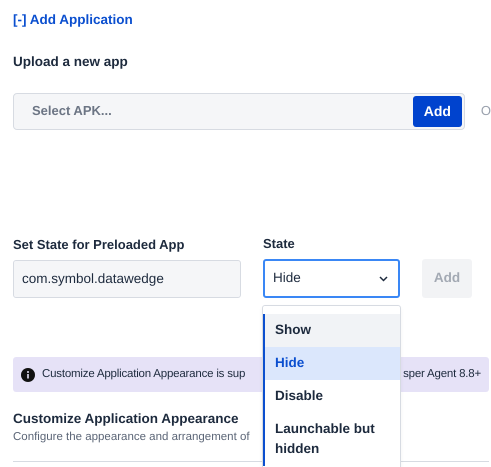 The height and width of the screenshot is (467, 491). Describe the element at coordinates (437, 111) in the screenshot. I see `add-button: Add` at that location.